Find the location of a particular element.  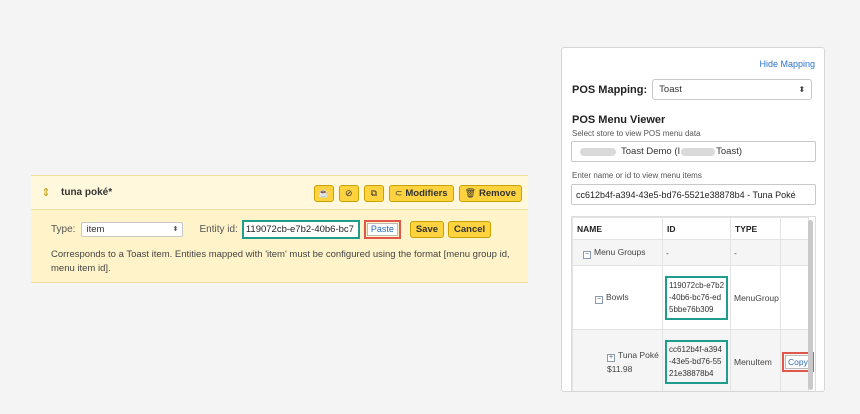

remove-label: Remove is located at coordinates (497, 193).